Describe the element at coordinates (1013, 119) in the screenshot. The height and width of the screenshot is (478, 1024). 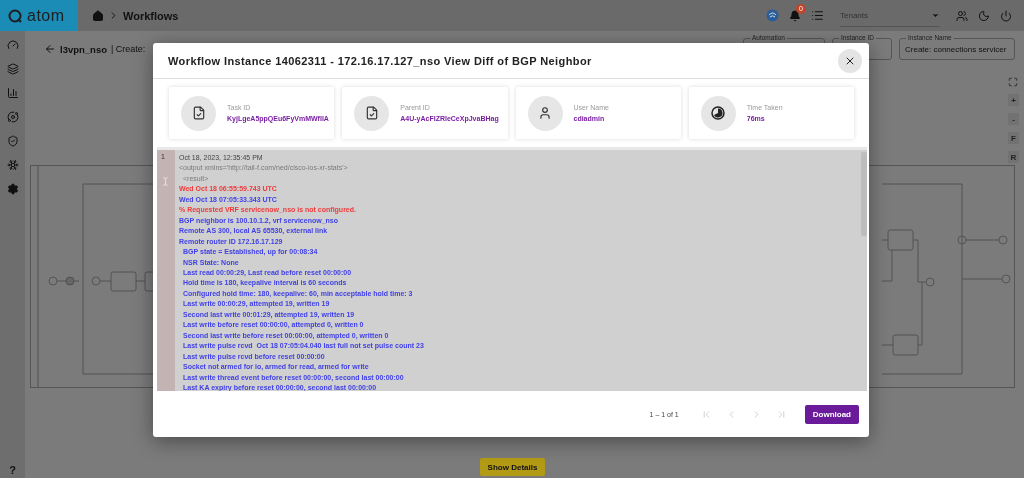
I see `zoom-button: -` at that location.